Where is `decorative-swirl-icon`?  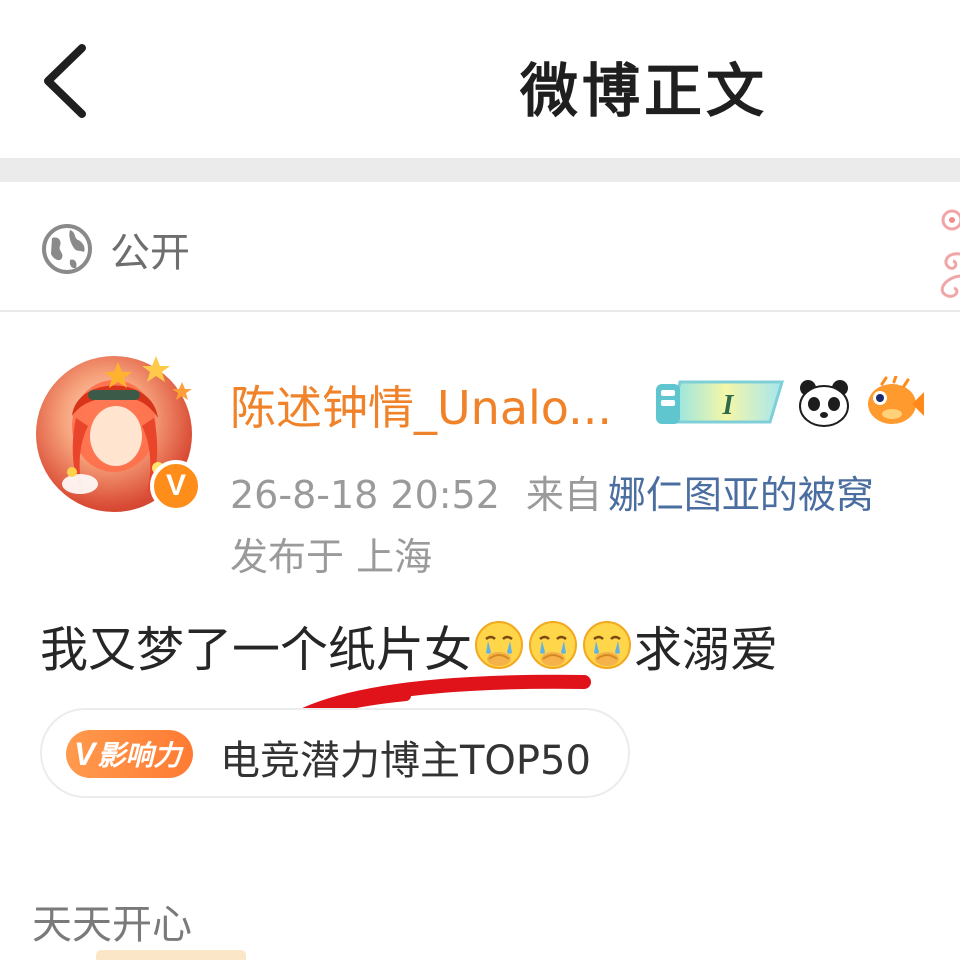 decorative-swirl-icon is located at coordinates (950, 253).